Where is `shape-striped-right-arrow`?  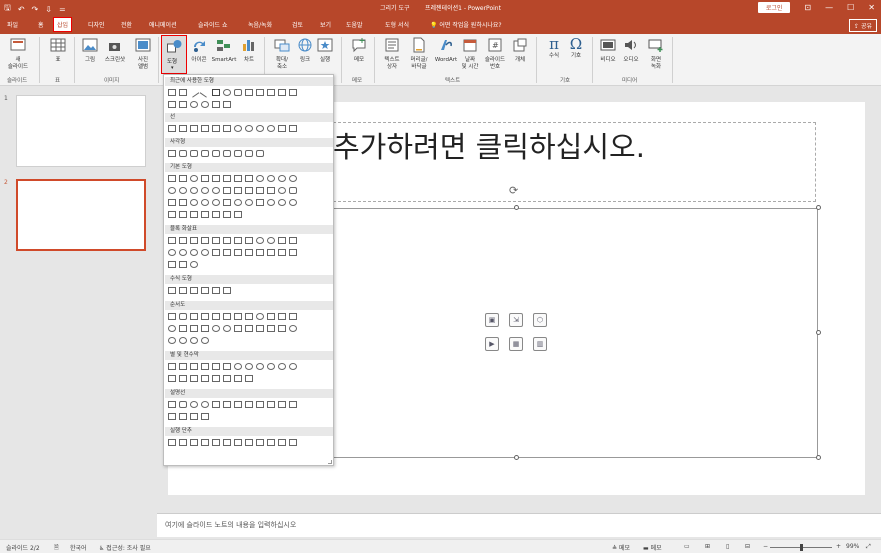
shape-striped-right-arrow is located at coordinates (216, 252).